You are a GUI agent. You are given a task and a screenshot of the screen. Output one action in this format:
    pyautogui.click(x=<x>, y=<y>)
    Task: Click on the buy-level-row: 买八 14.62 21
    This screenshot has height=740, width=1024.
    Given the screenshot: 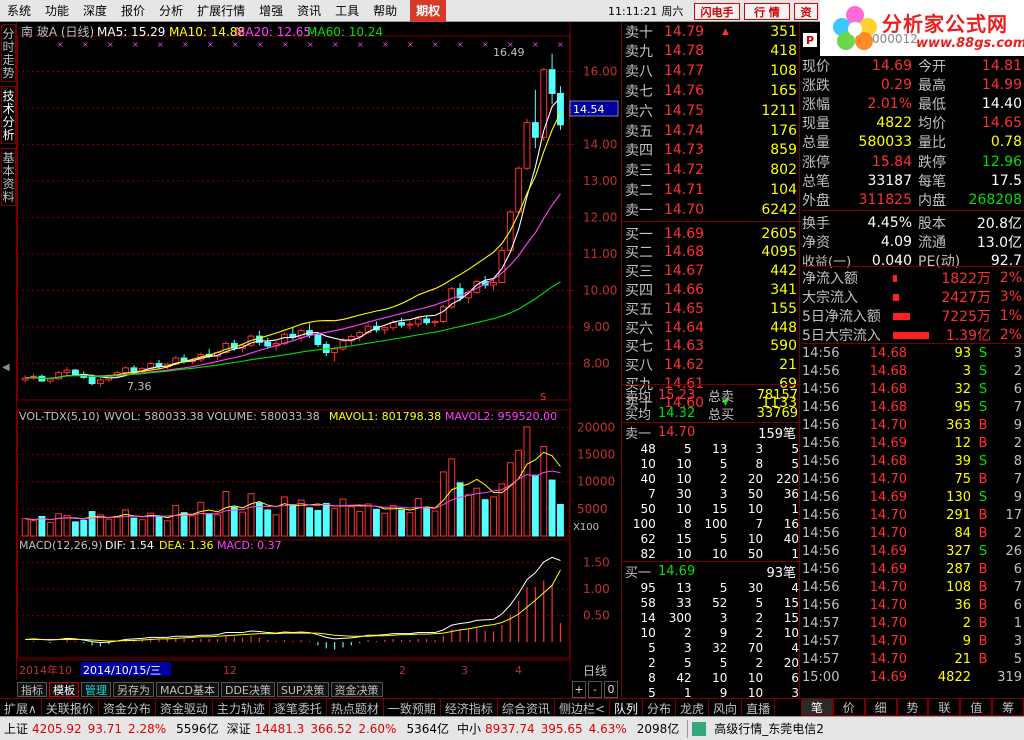 What is the action you would take?
    pyautogui.click(x=711, y=365)
    